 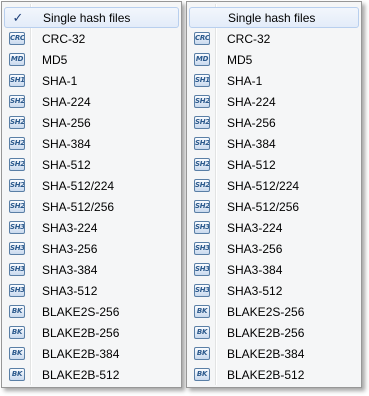 I want to click on menu-item-label: SHA-512/224, so click(x=78, y=185).